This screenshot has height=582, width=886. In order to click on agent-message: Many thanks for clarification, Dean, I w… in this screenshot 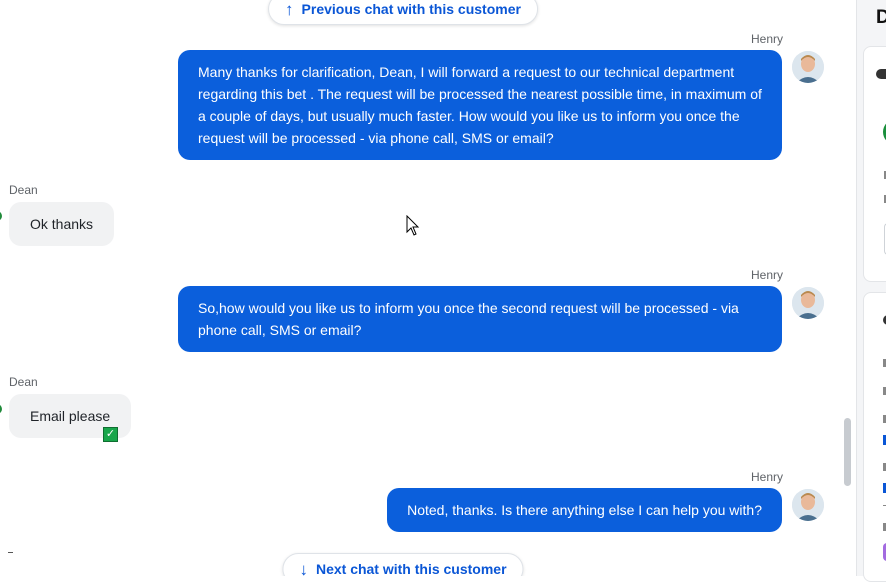, I will do `click(480, 105)`.